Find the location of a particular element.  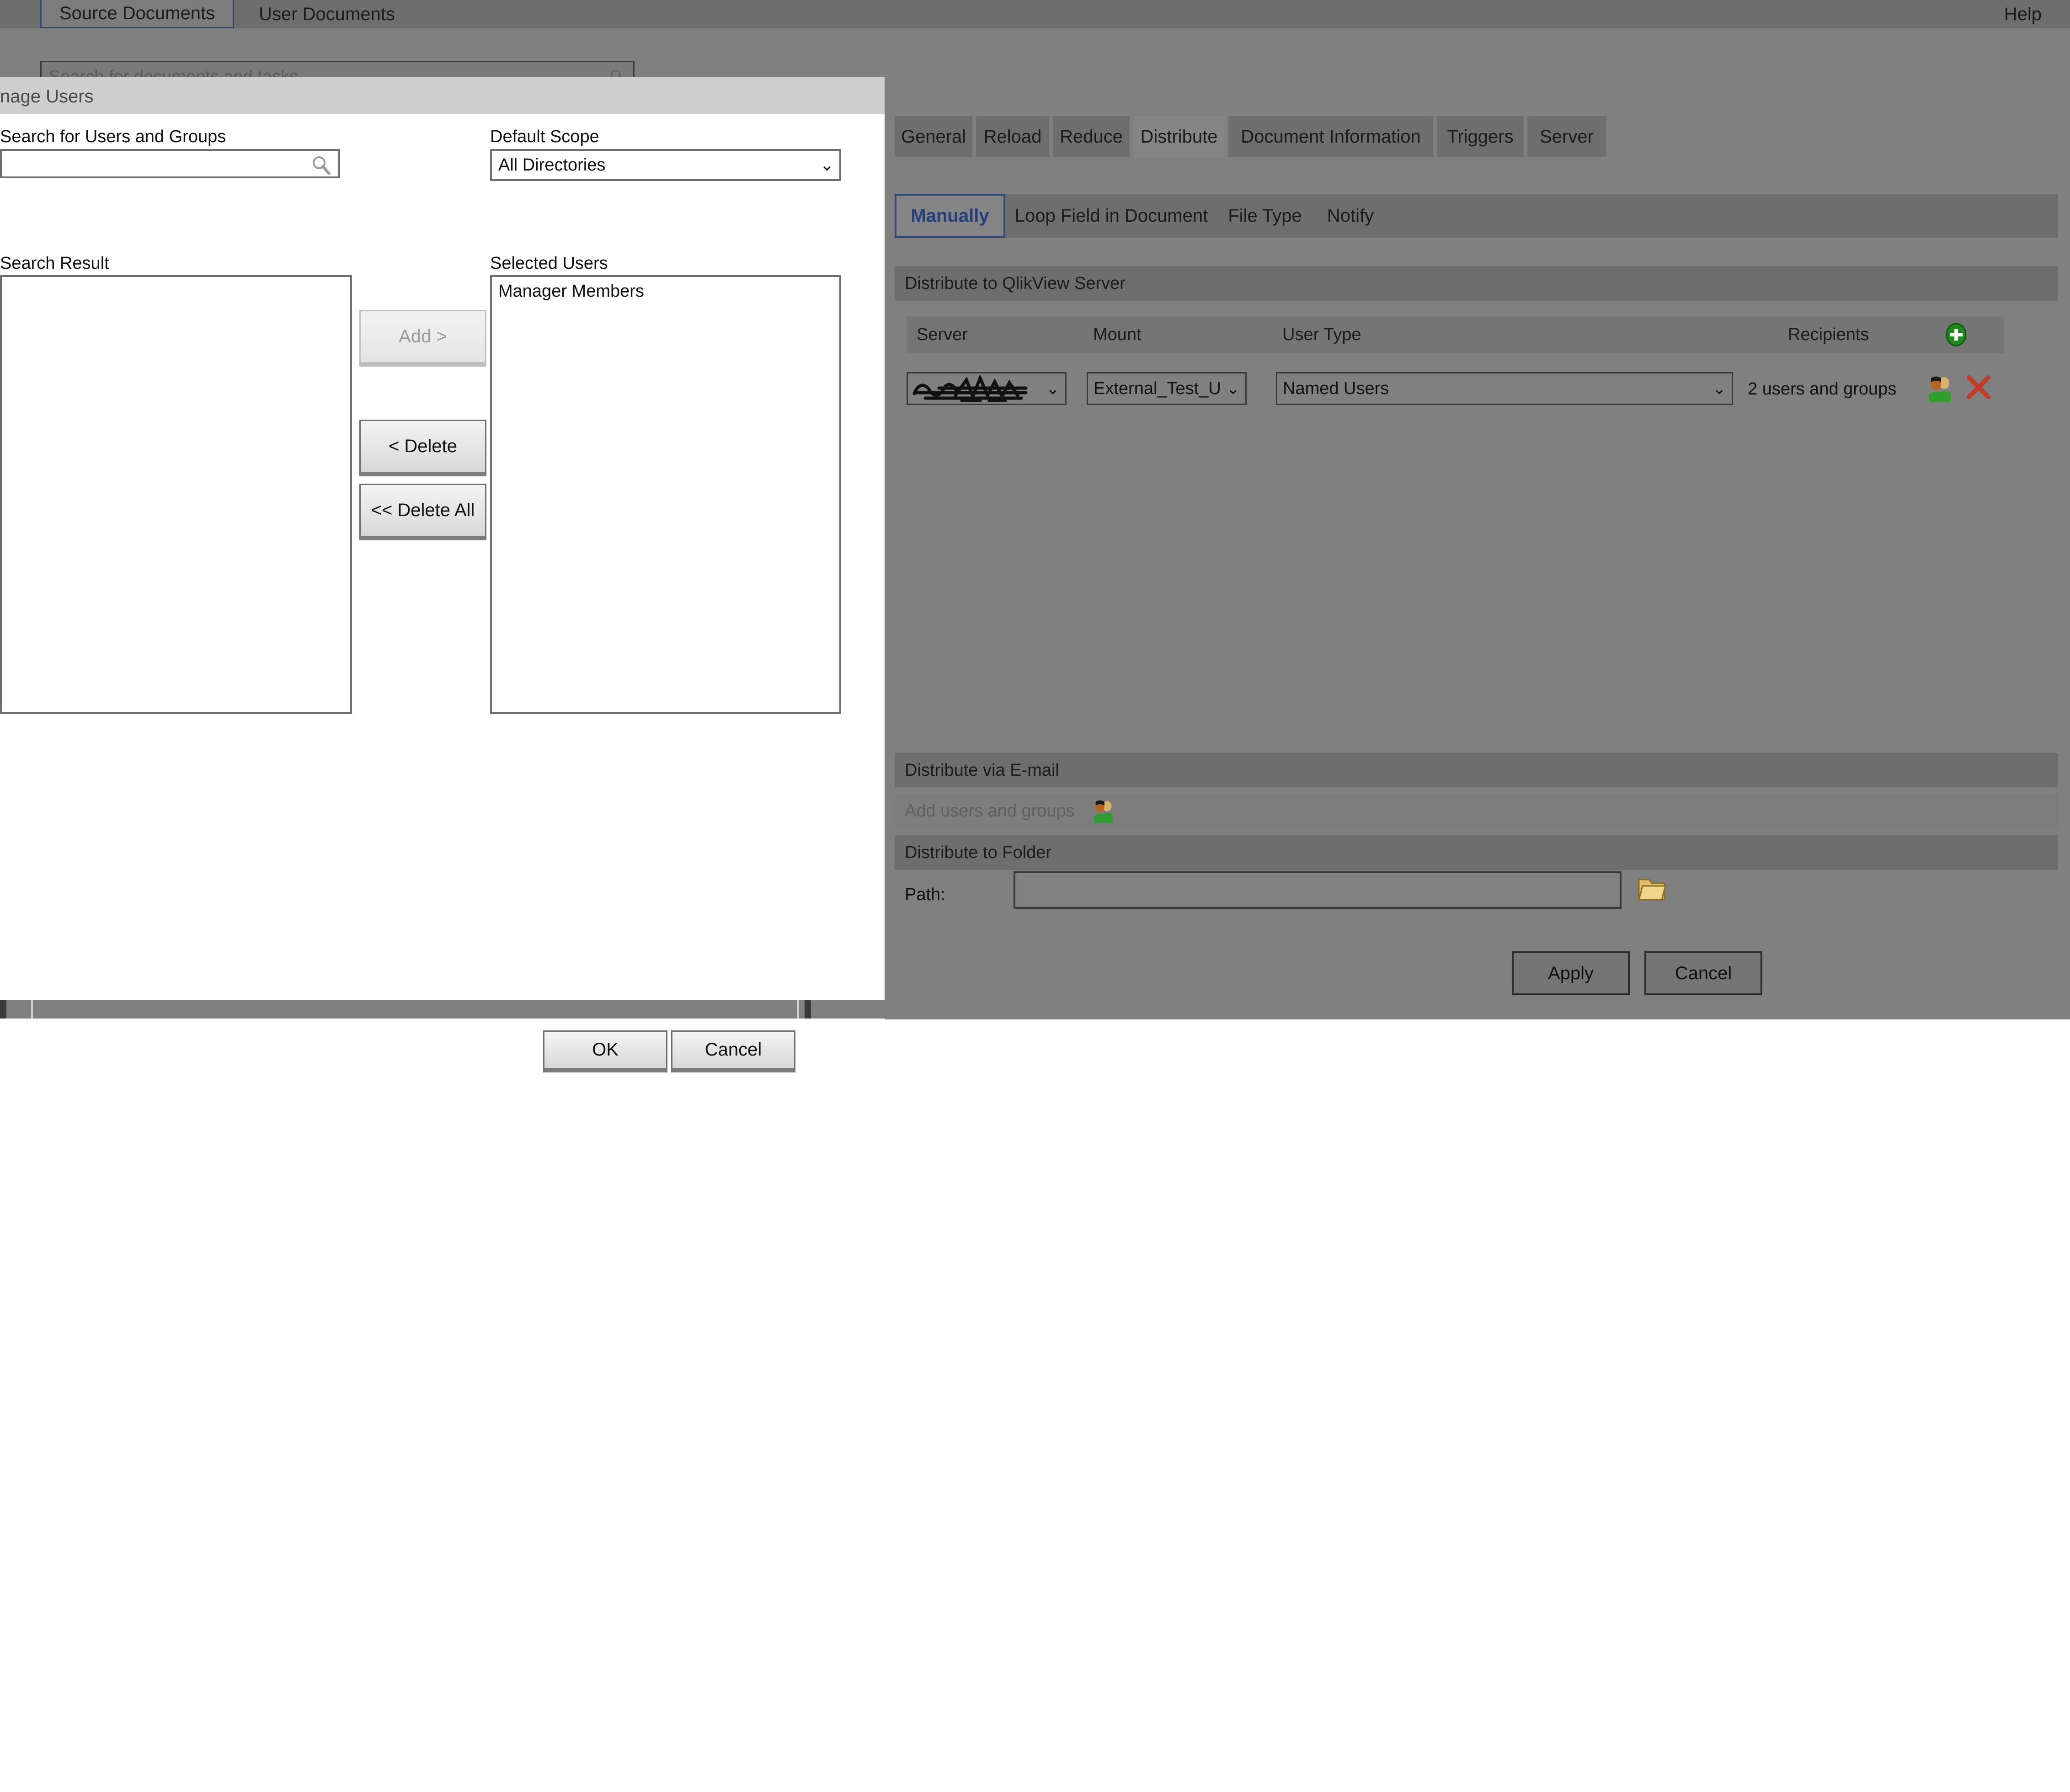

red-x-icon is located at coordinates (1978, 387).